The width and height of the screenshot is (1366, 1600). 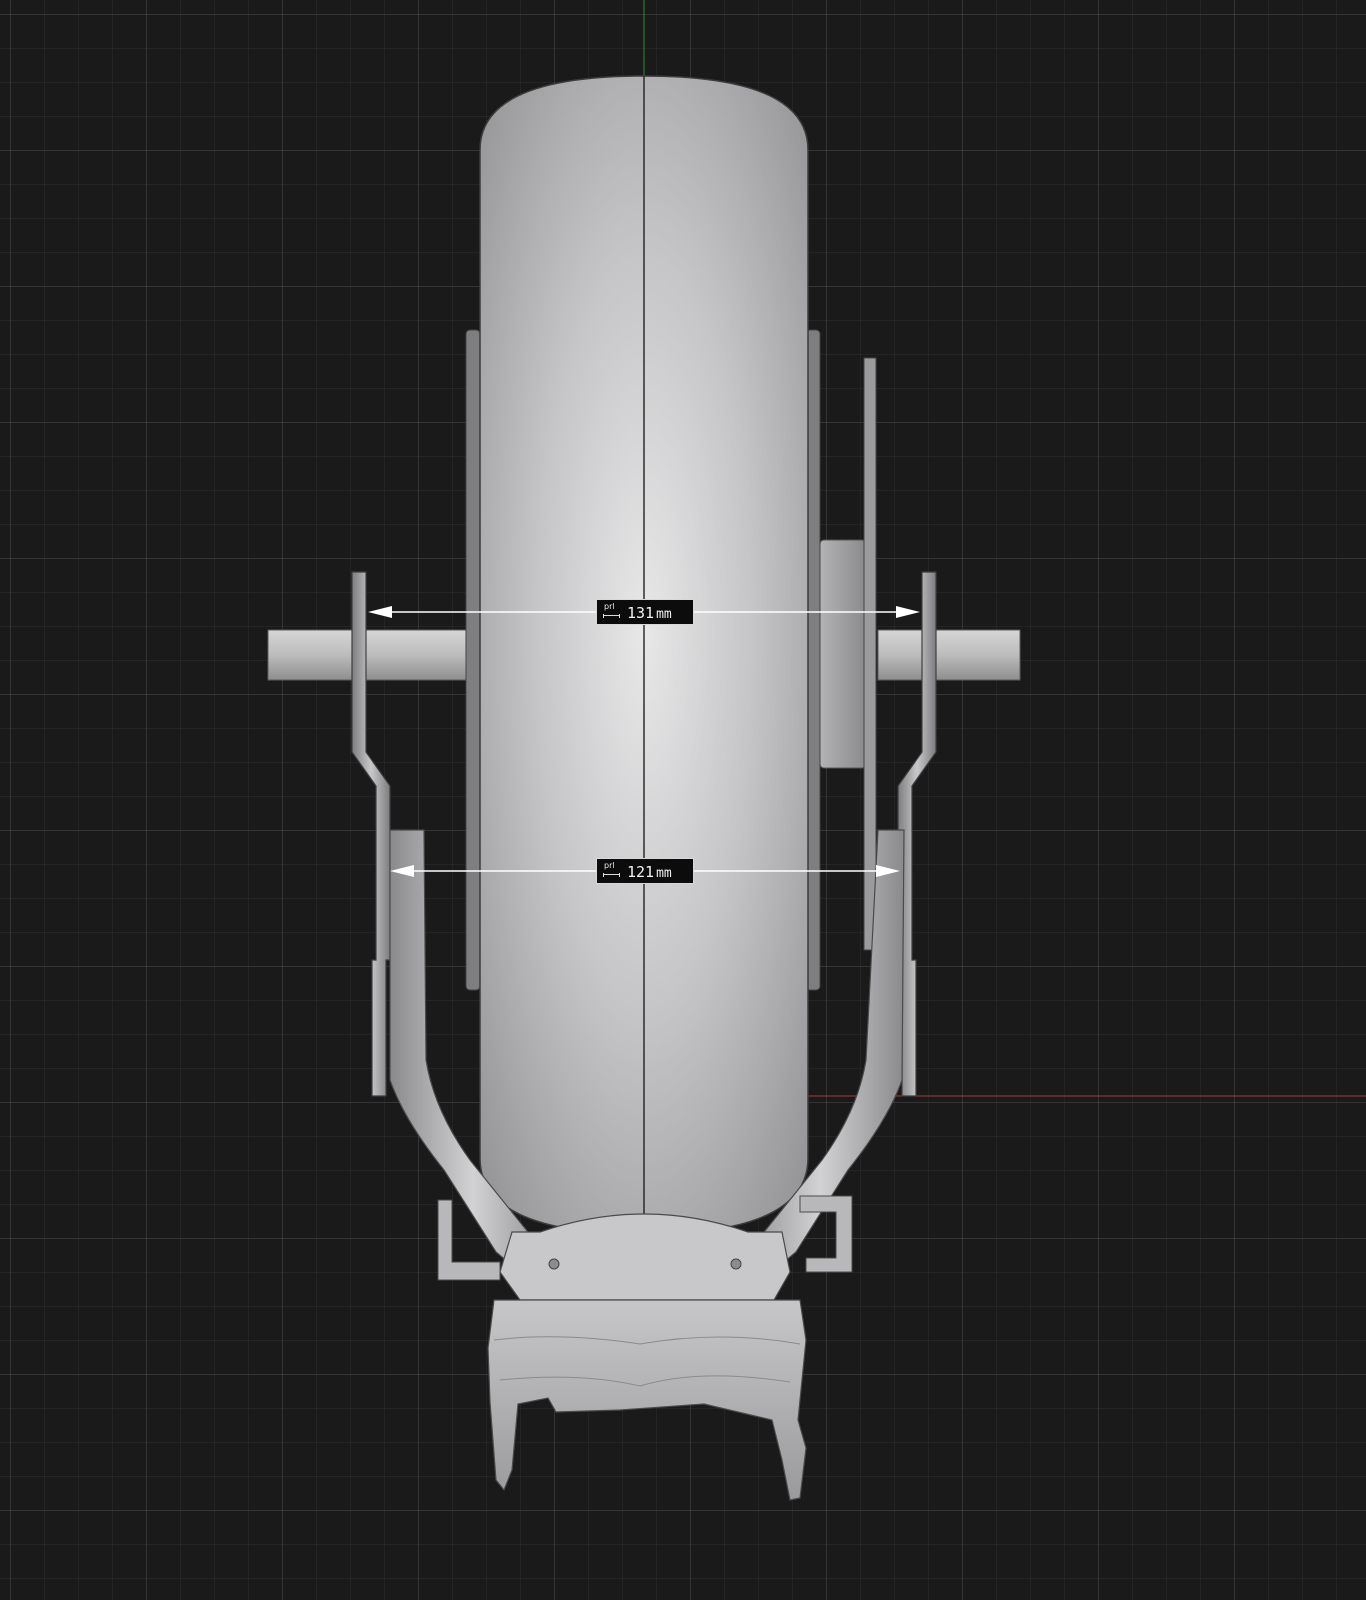 I want to click on wheel-hub, so click(x=843, y=654).